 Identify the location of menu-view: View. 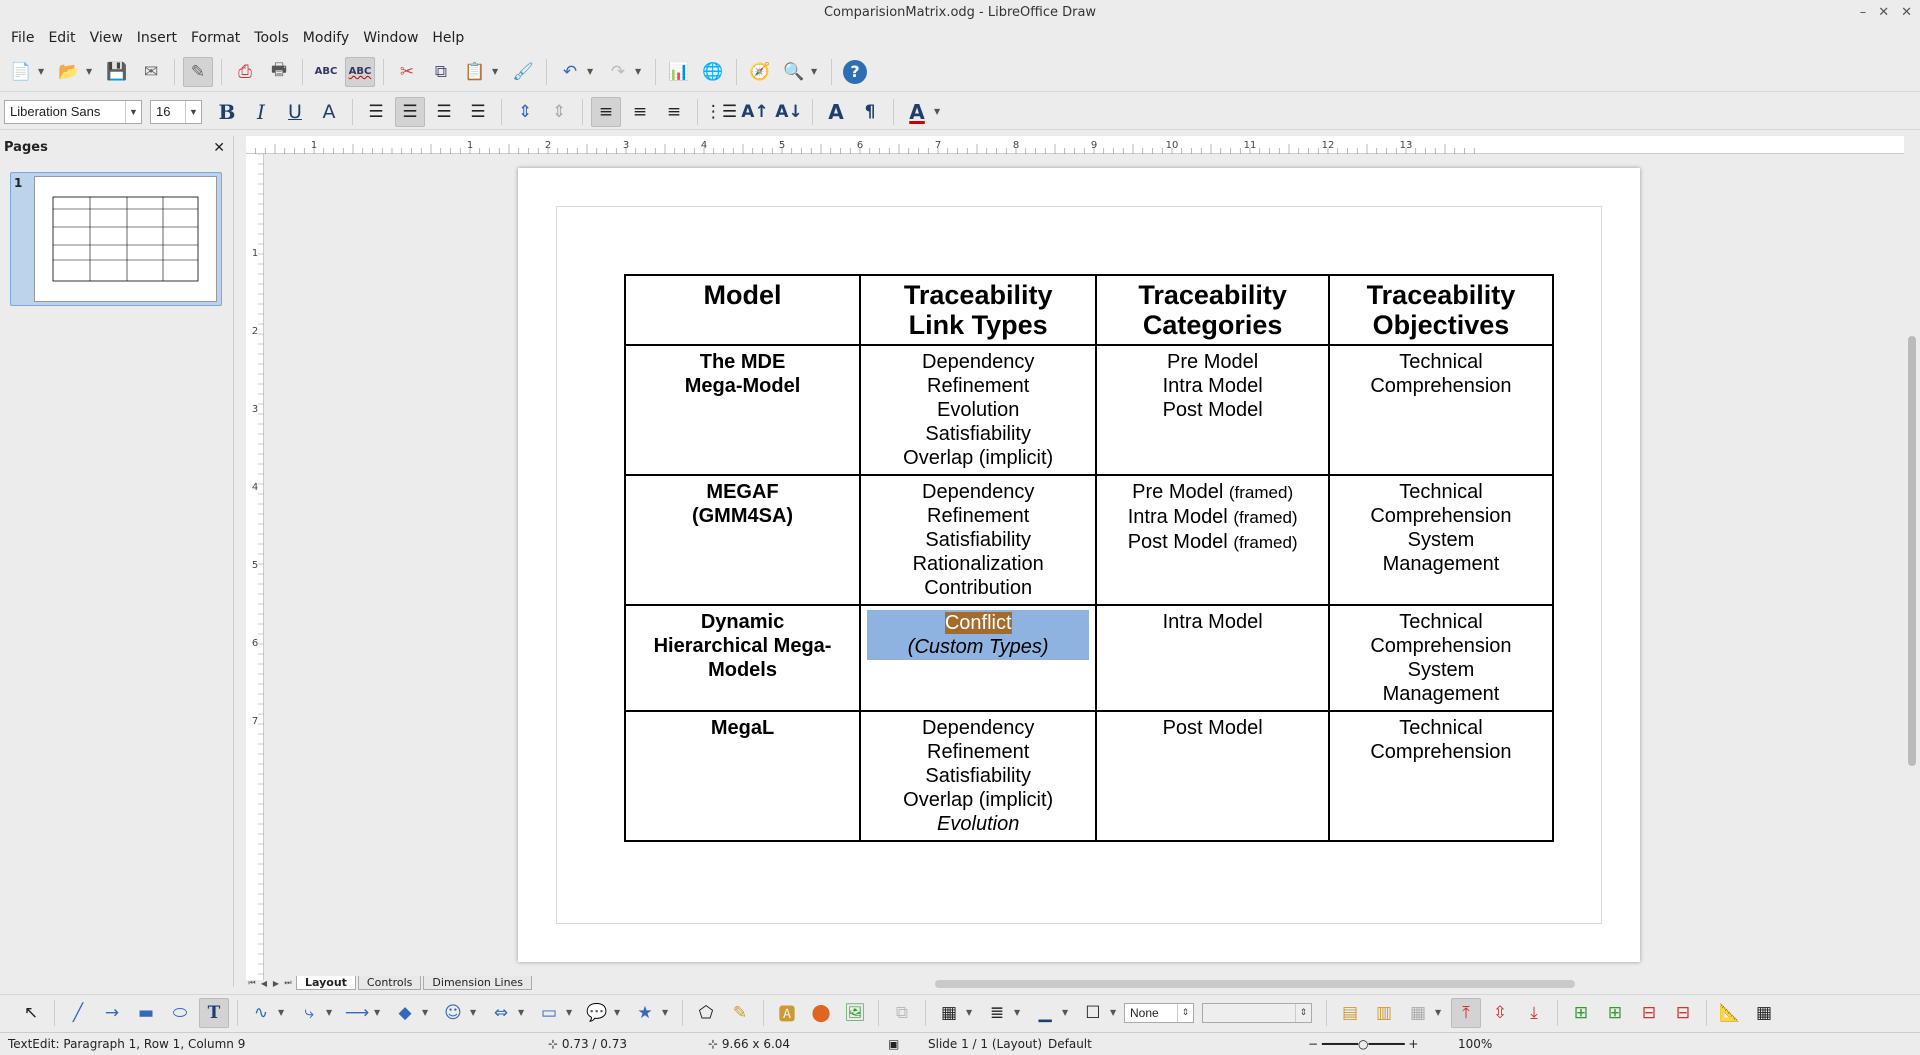
(106, 38).